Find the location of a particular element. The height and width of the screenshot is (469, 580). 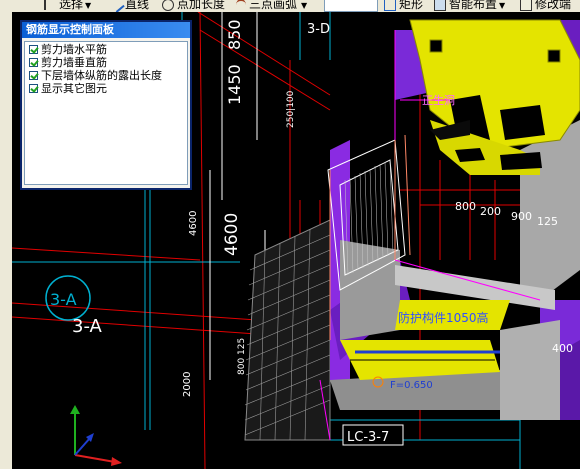

point-plus-length-label: 点加长度 is located at coordinates (201, 5).